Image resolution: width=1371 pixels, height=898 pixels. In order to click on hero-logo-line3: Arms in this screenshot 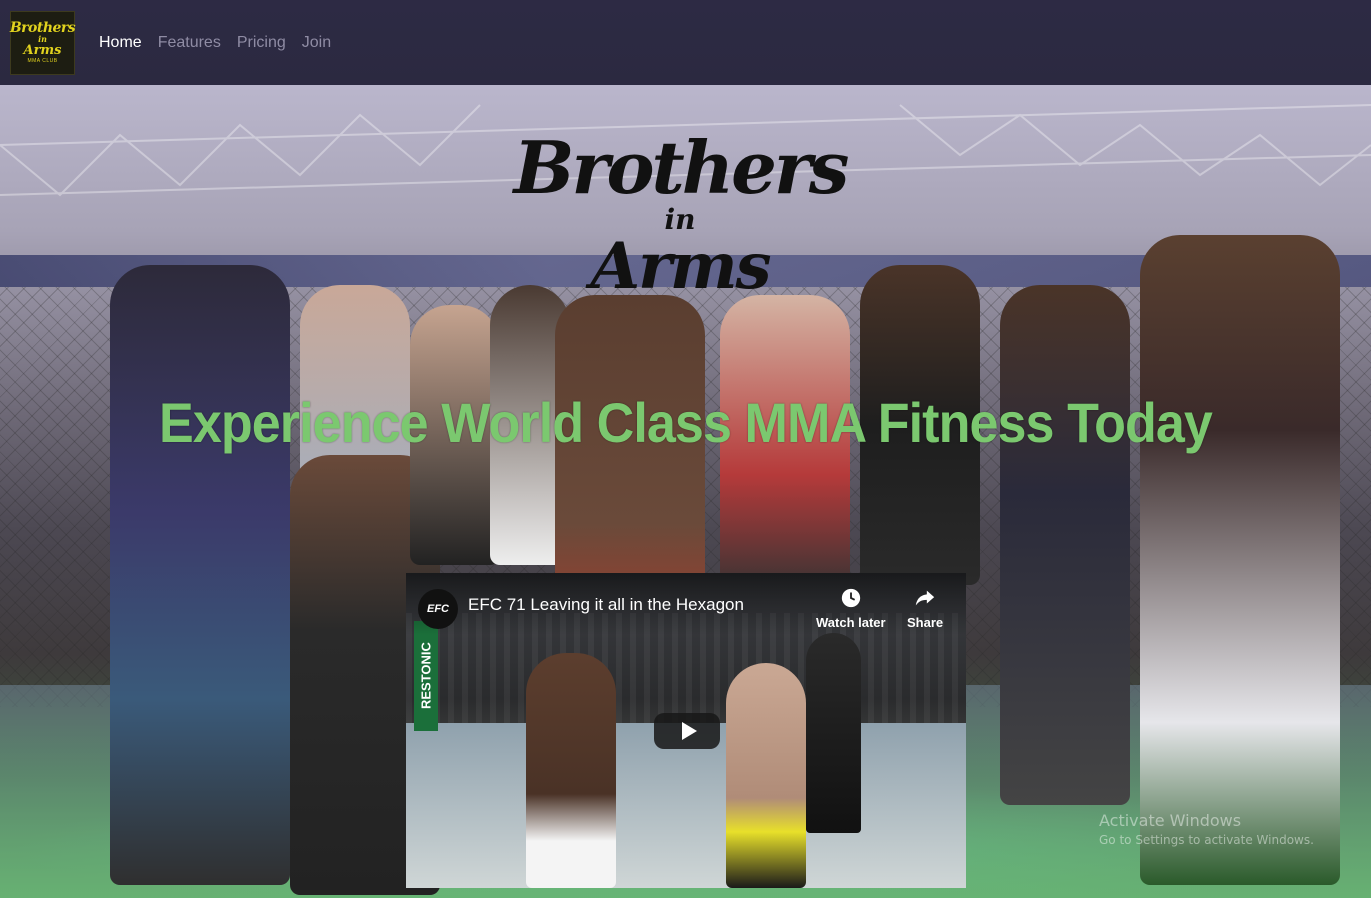, I will do `click(680, 266)`.